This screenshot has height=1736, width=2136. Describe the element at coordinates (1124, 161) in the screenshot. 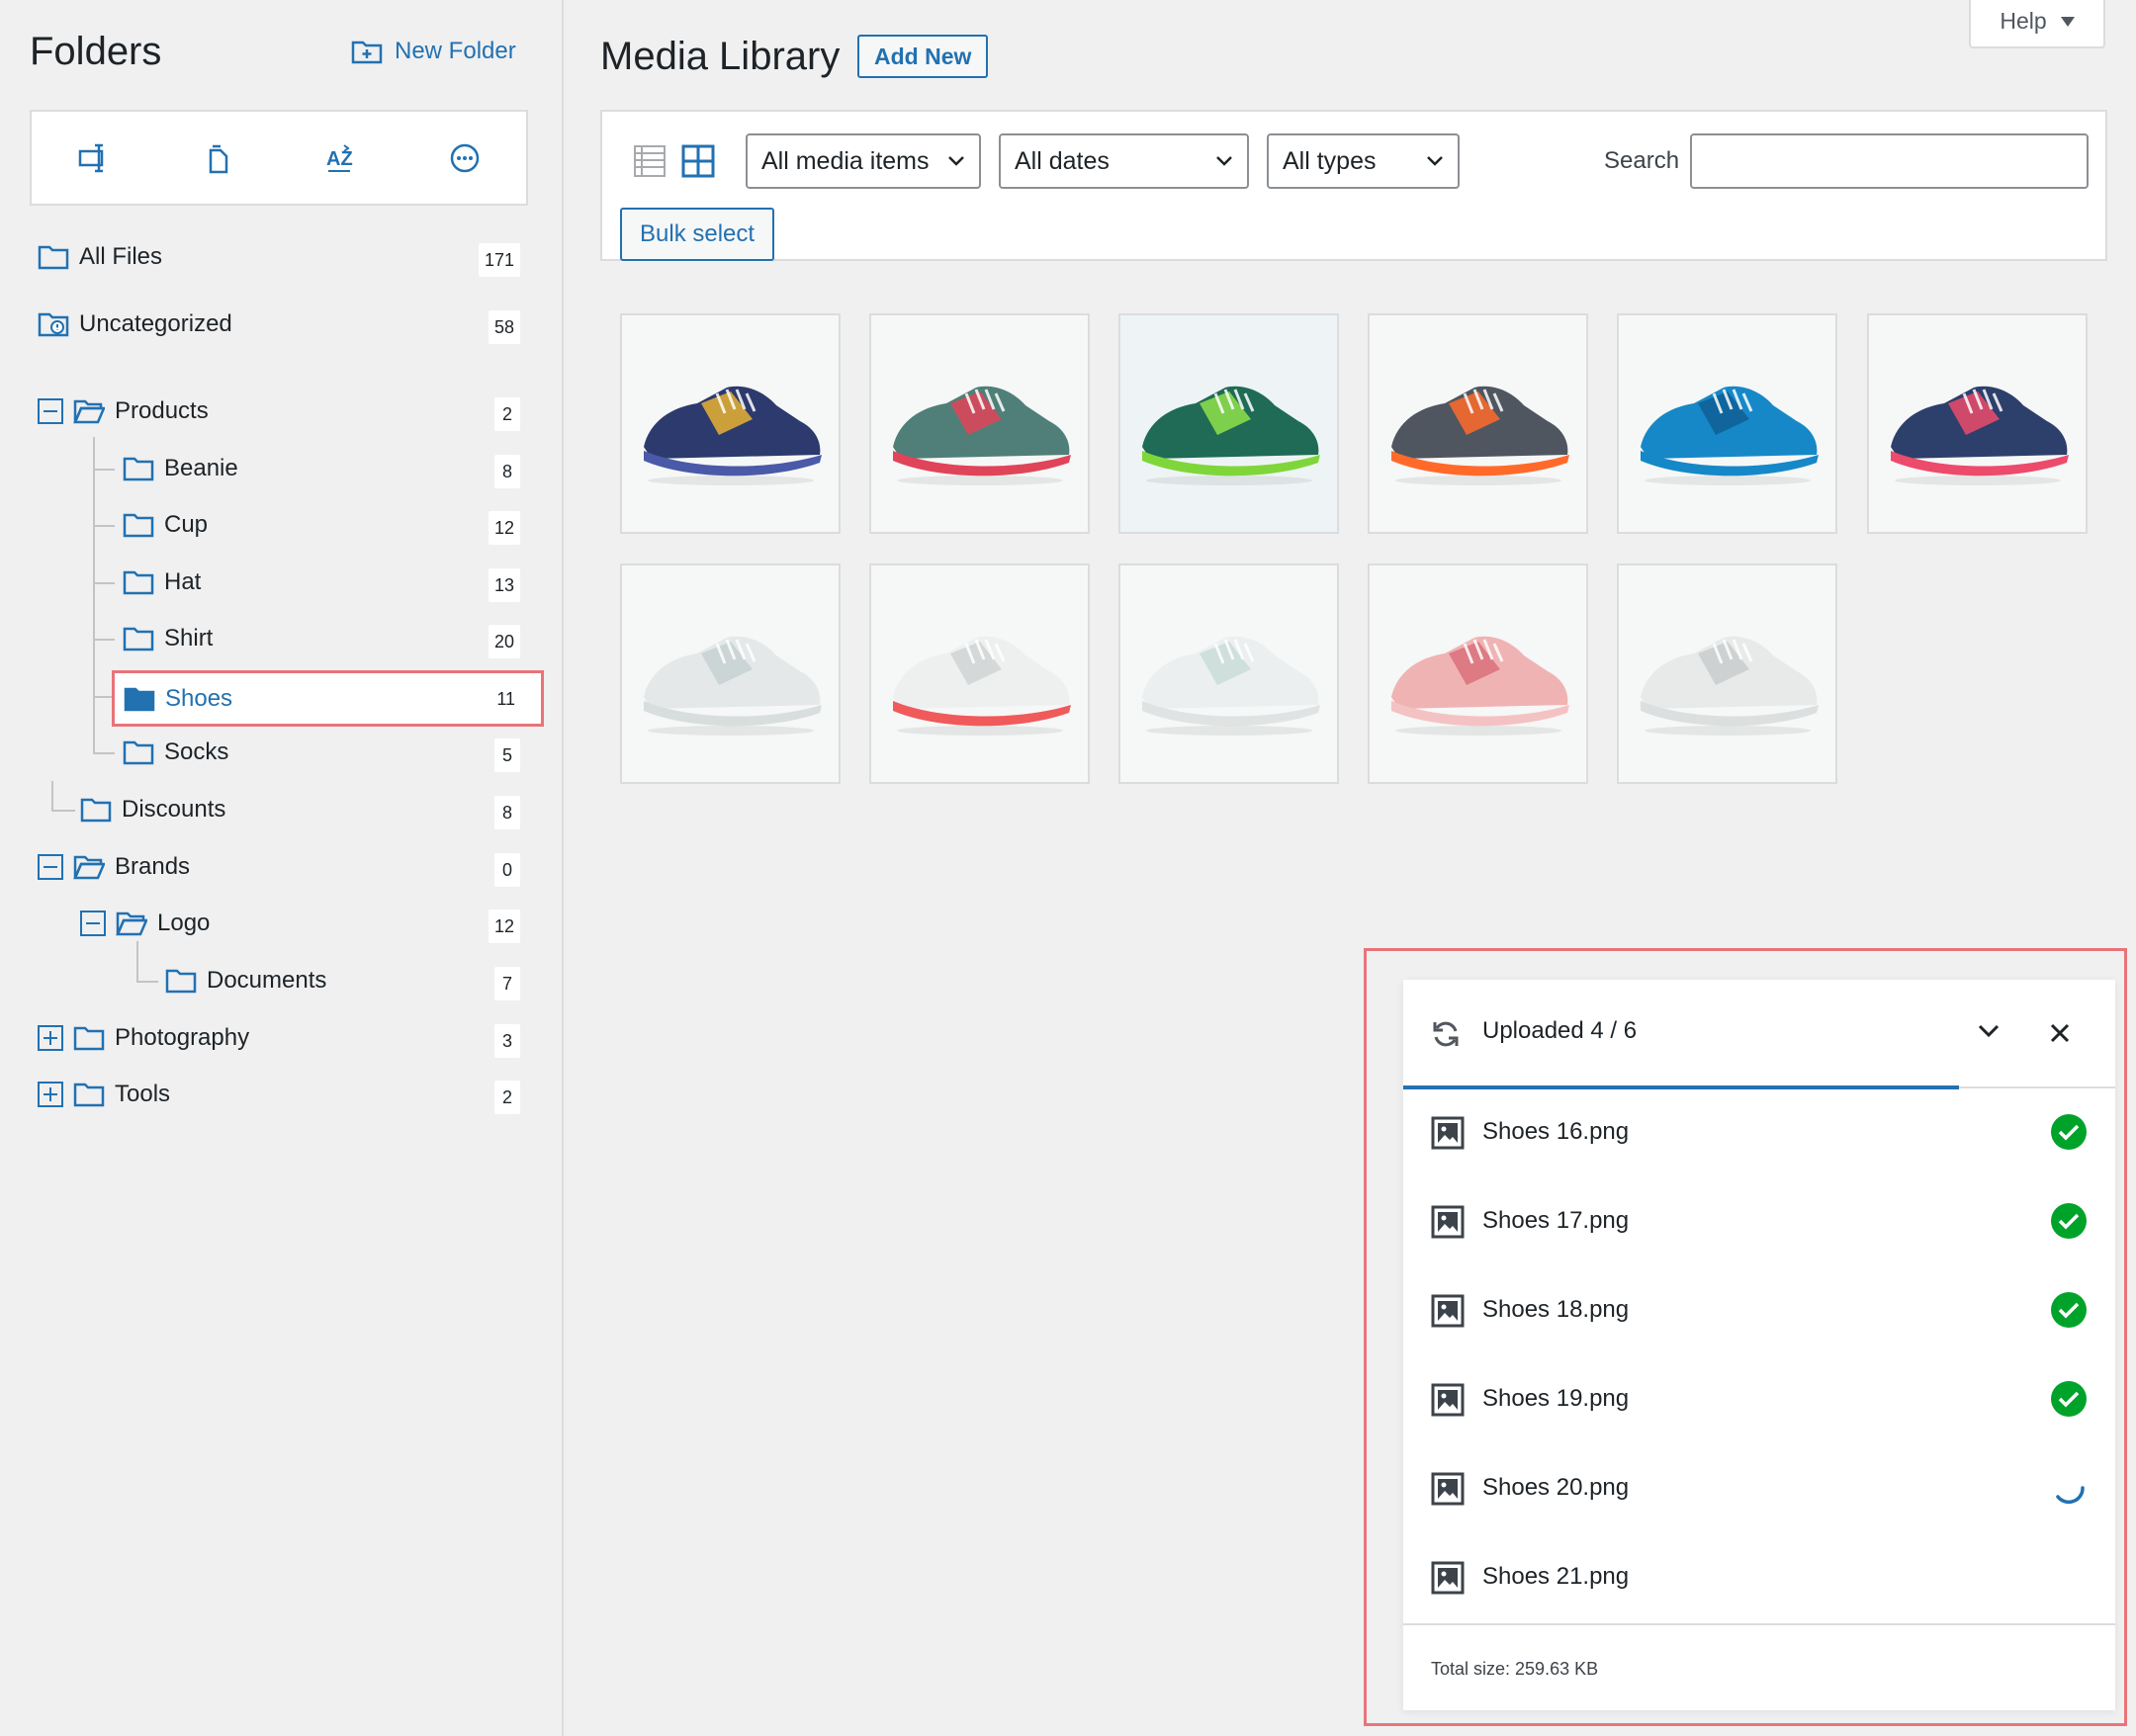

I see `dates-select: All dates` at that location.